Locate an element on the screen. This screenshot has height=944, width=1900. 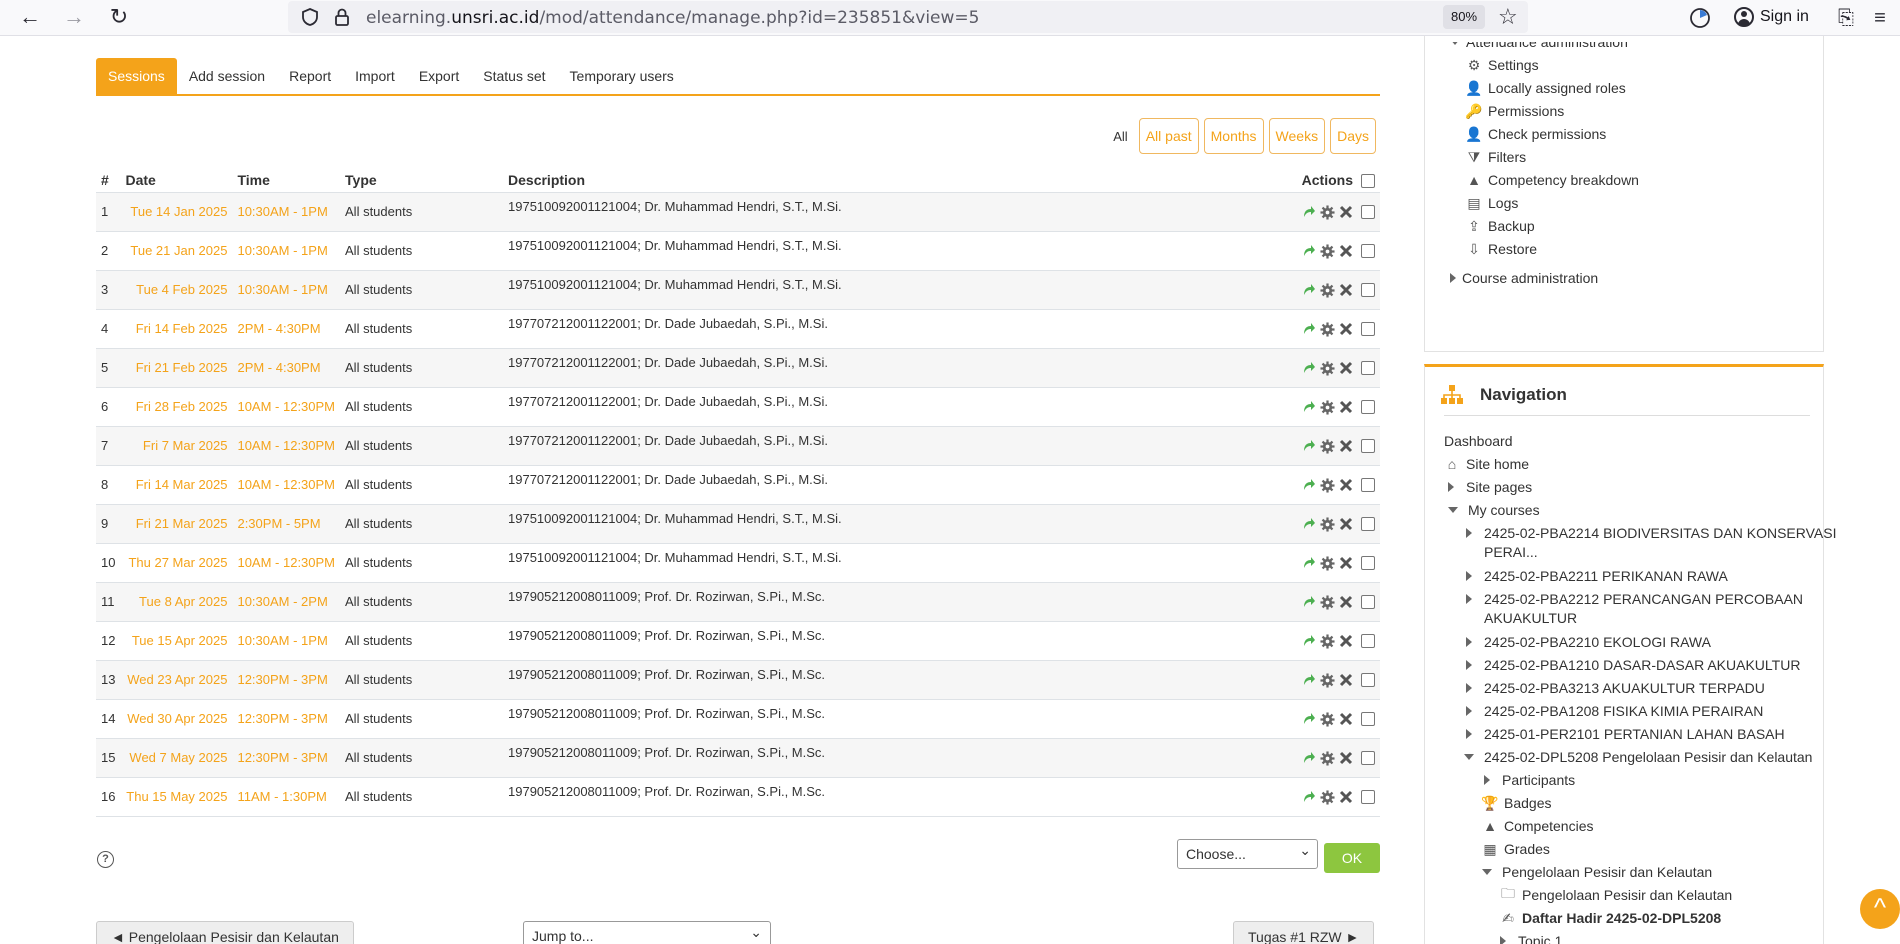
zoom-indicator: 80% is located at coordinates (1464, 17).